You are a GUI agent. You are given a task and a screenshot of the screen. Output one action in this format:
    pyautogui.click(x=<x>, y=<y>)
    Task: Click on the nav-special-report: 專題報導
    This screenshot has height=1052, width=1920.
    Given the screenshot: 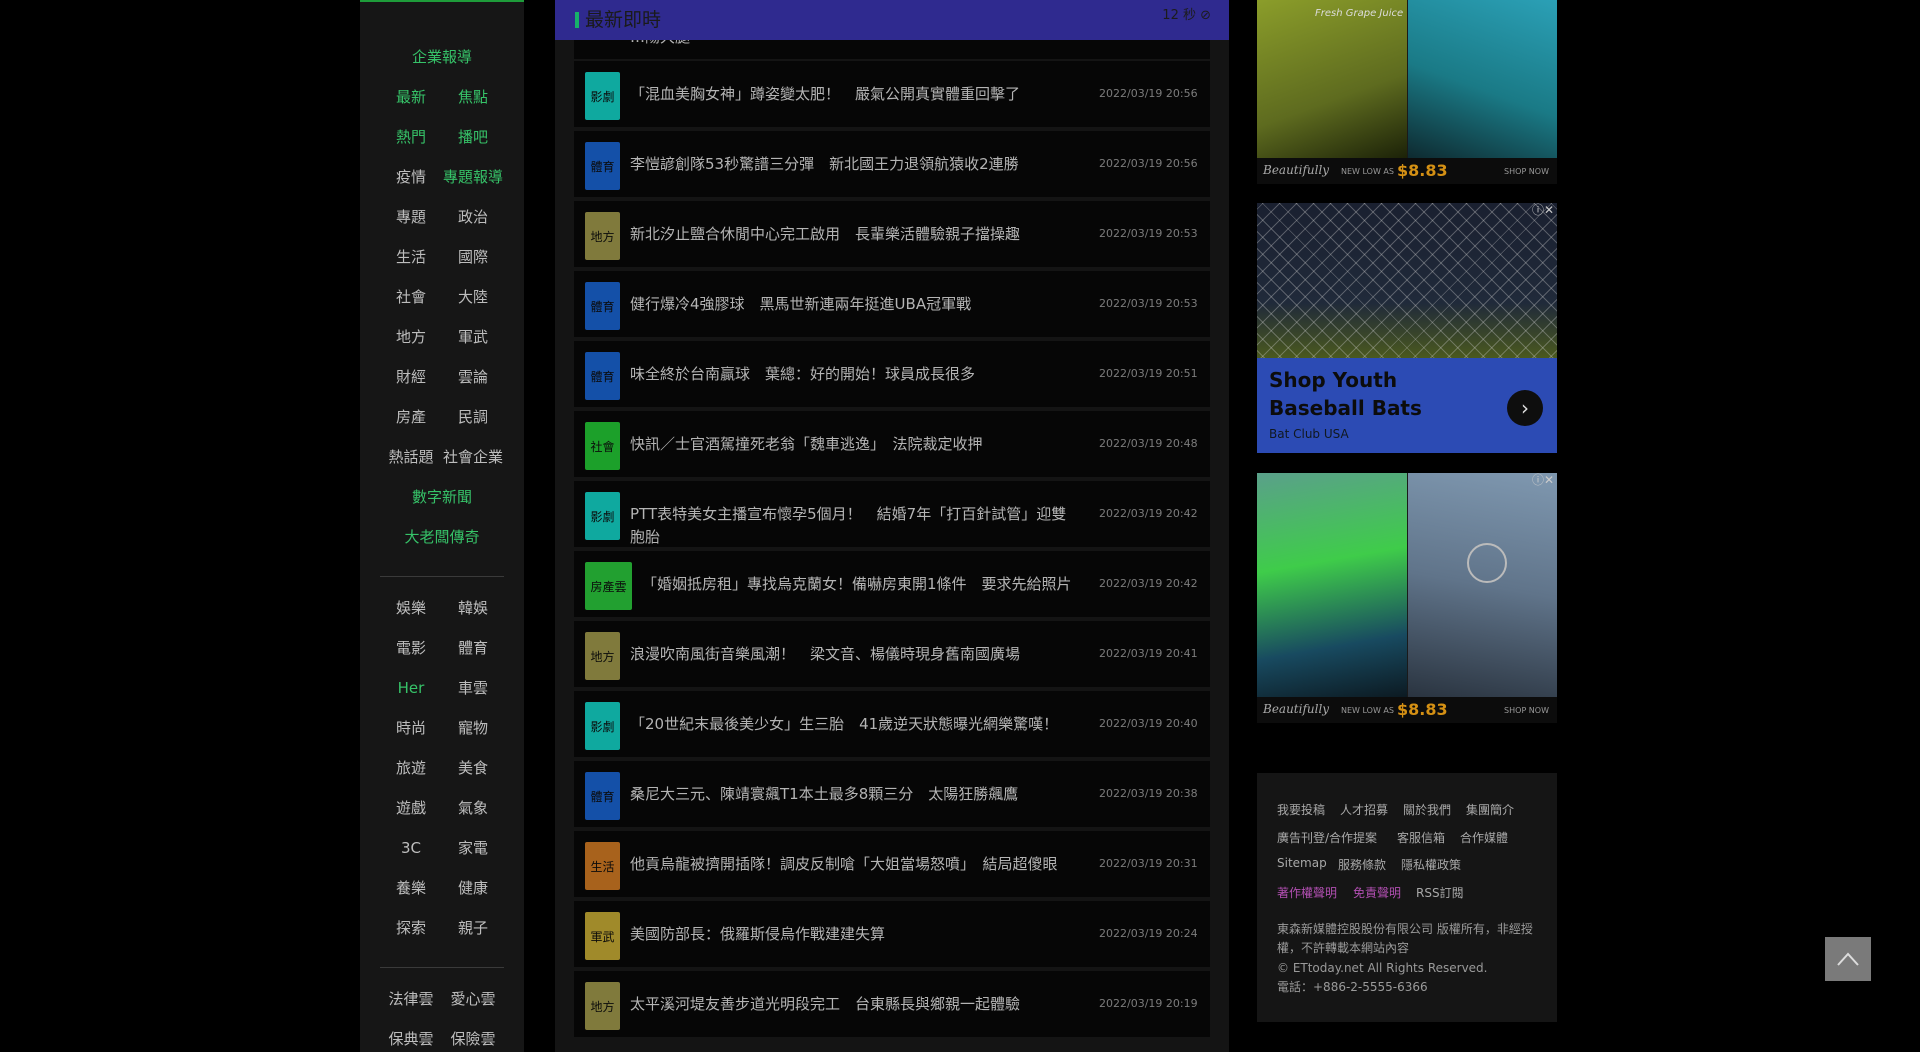 What is the action you would take?
    pyautogui.click(x=473, y=177)
    